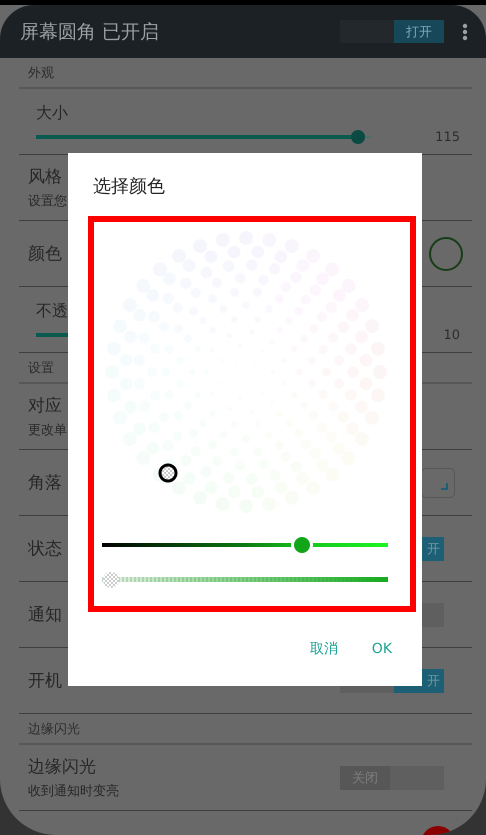 The height and width of the screenshot is (835, 486). I want to click on more-icon, so click(465, 31).